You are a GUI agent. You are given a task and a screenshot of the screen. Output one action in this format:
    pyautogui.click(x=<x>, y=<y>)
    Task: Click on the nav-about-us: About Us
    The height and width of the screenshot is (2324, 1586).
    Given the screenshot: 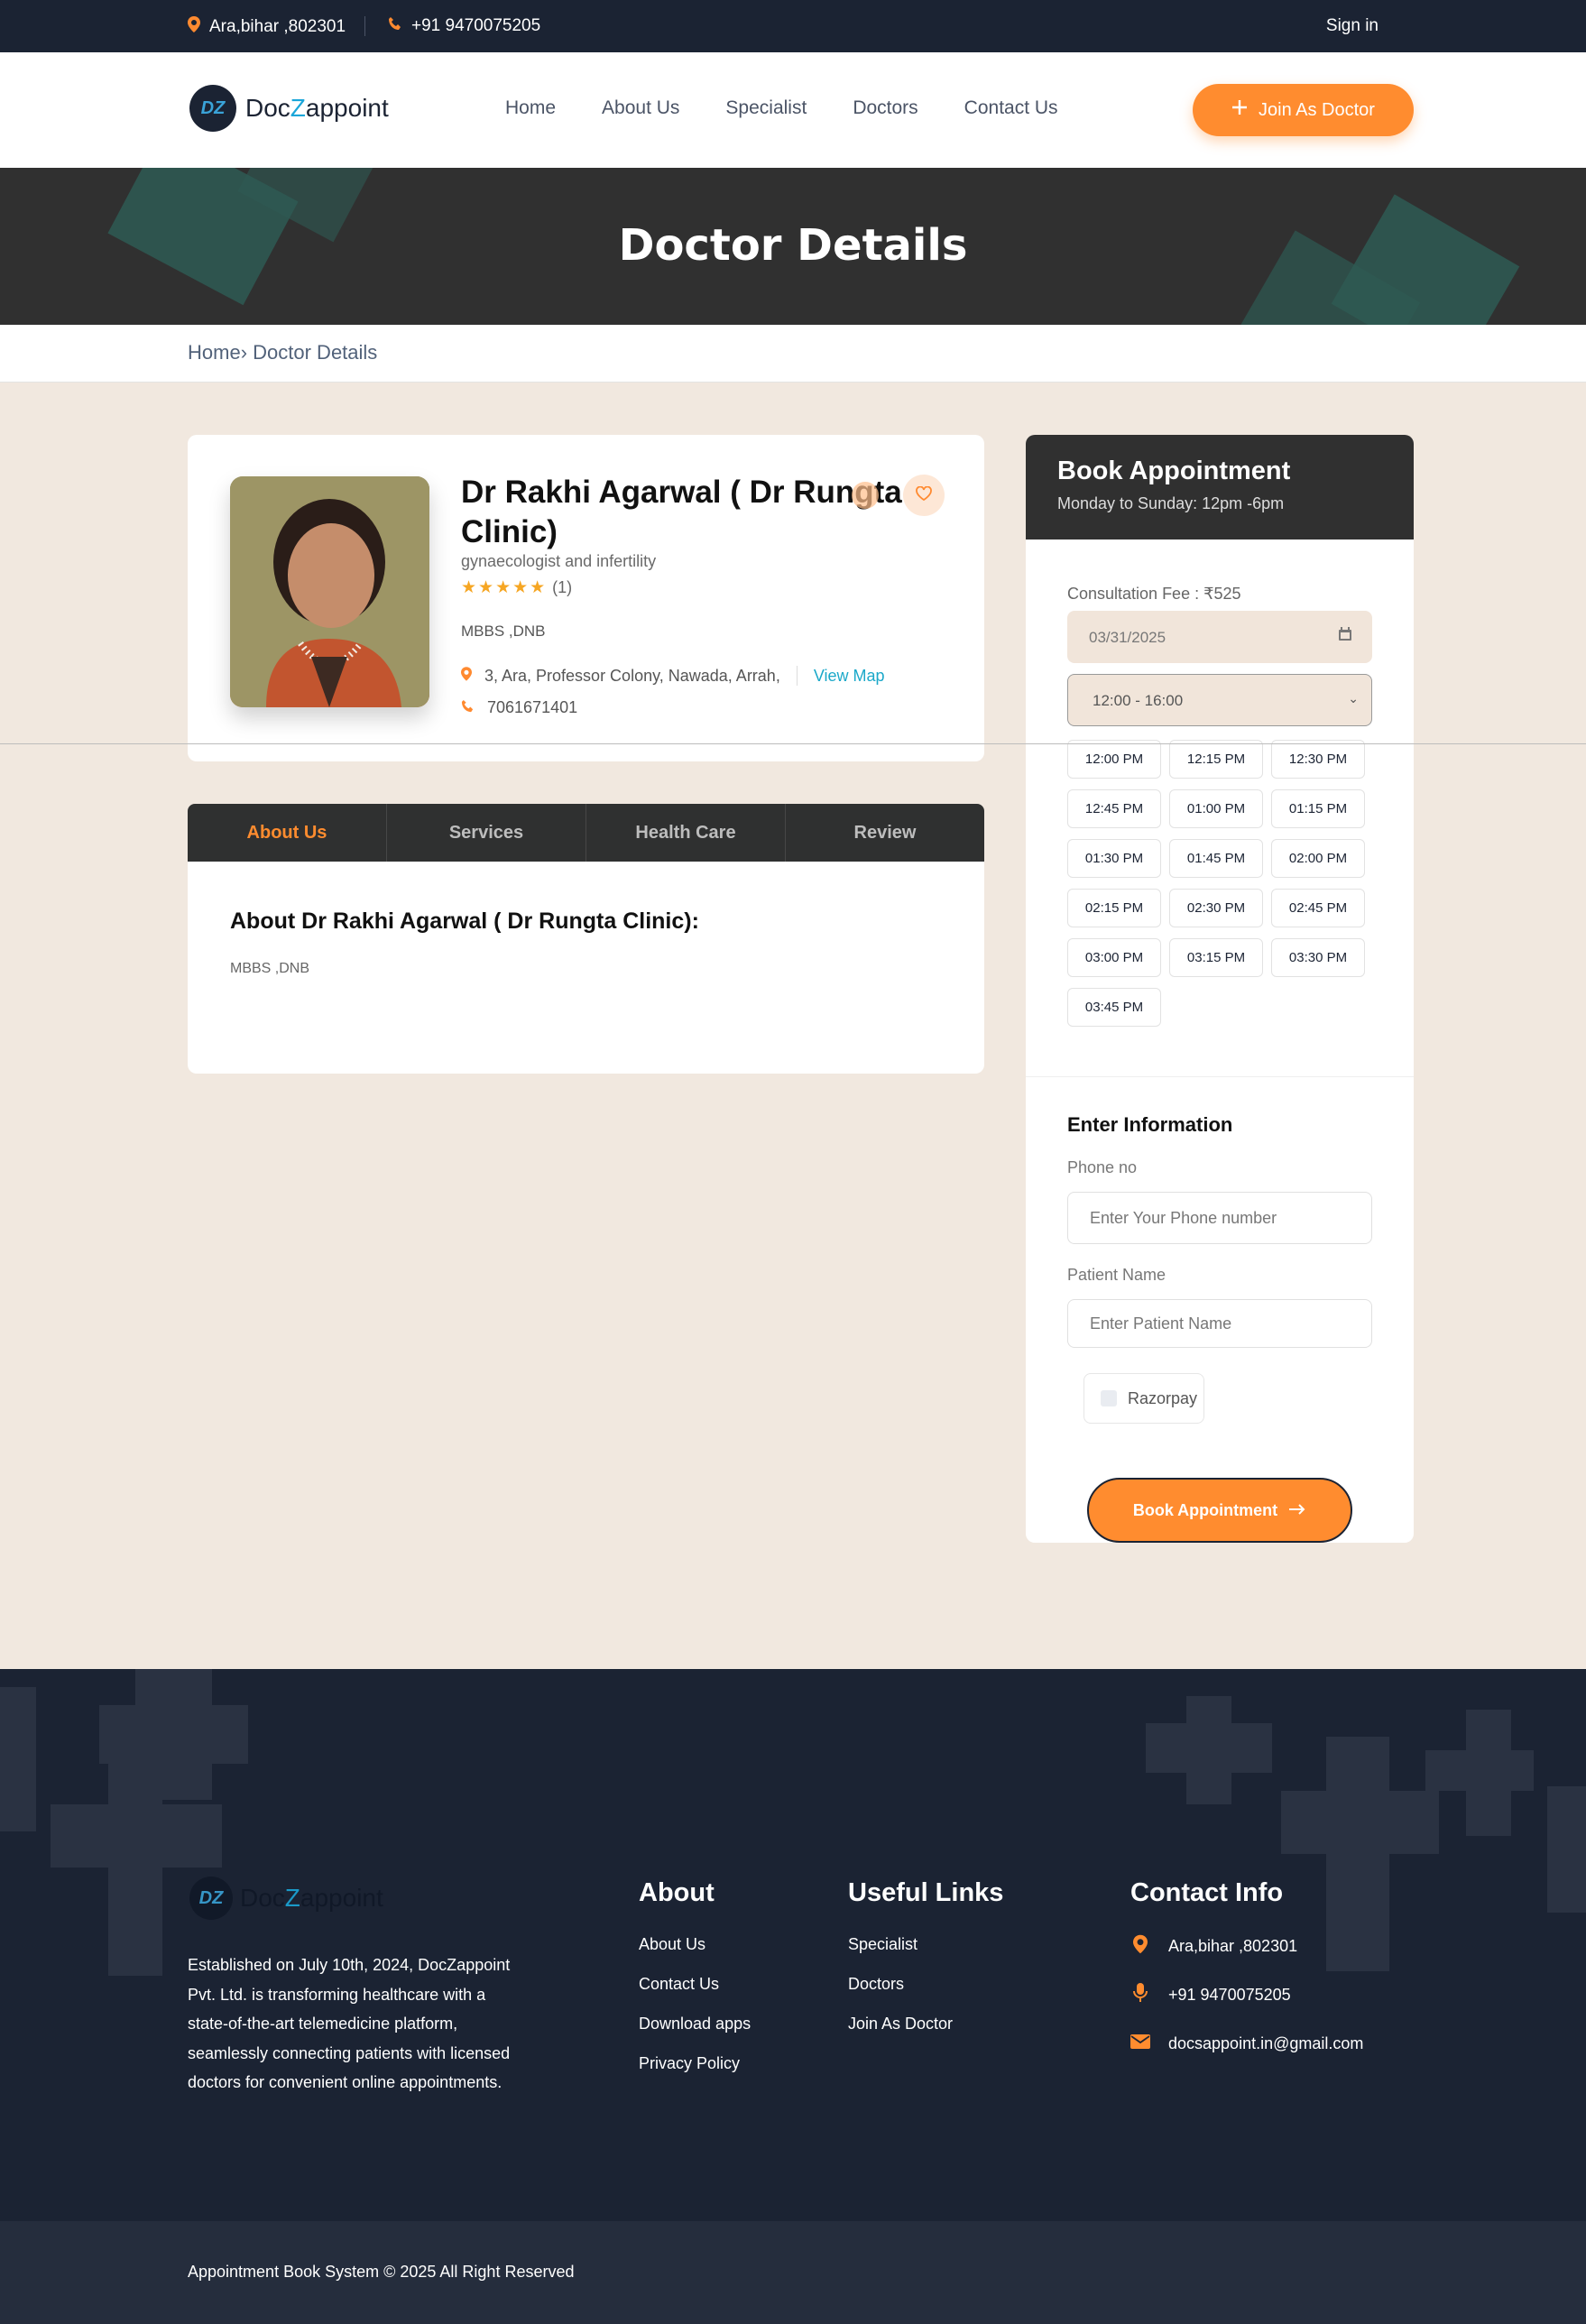 What is the action you would take?
    pyautogui.click(x=640, y=108)
    